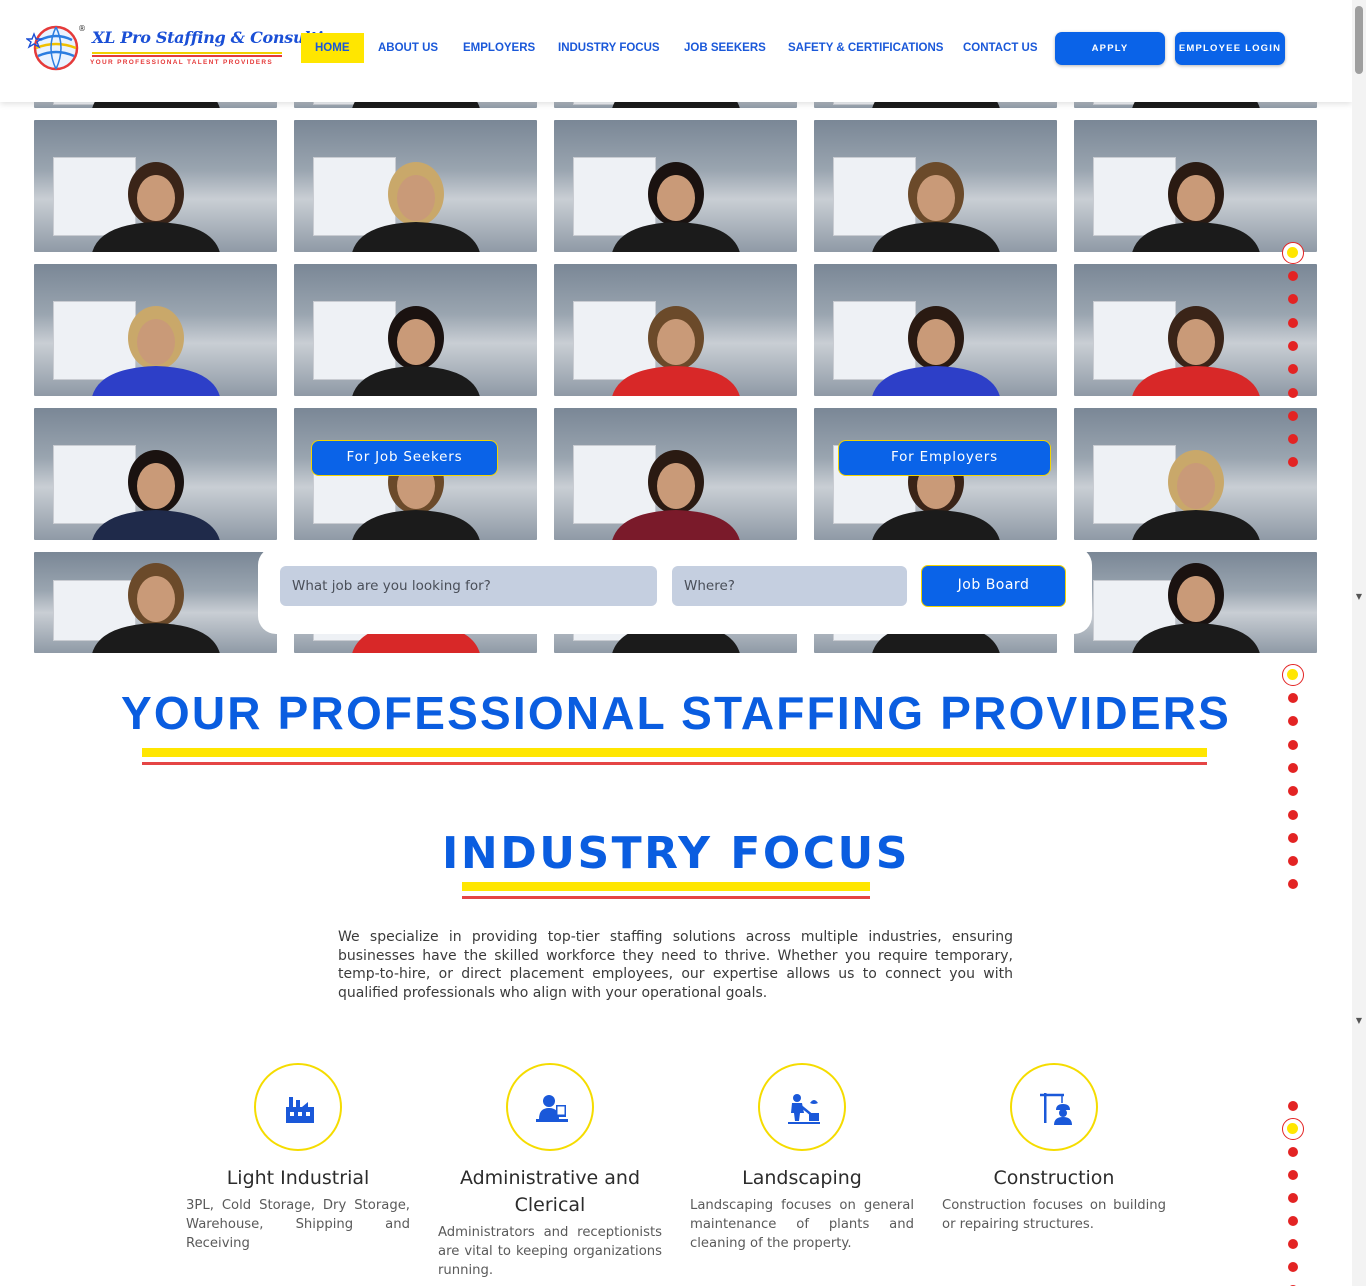 This screenshot has height=1286, width=1366. Describe the element at coordinates (468, 586) in the screenshot. I see `job-search-input` at that location.